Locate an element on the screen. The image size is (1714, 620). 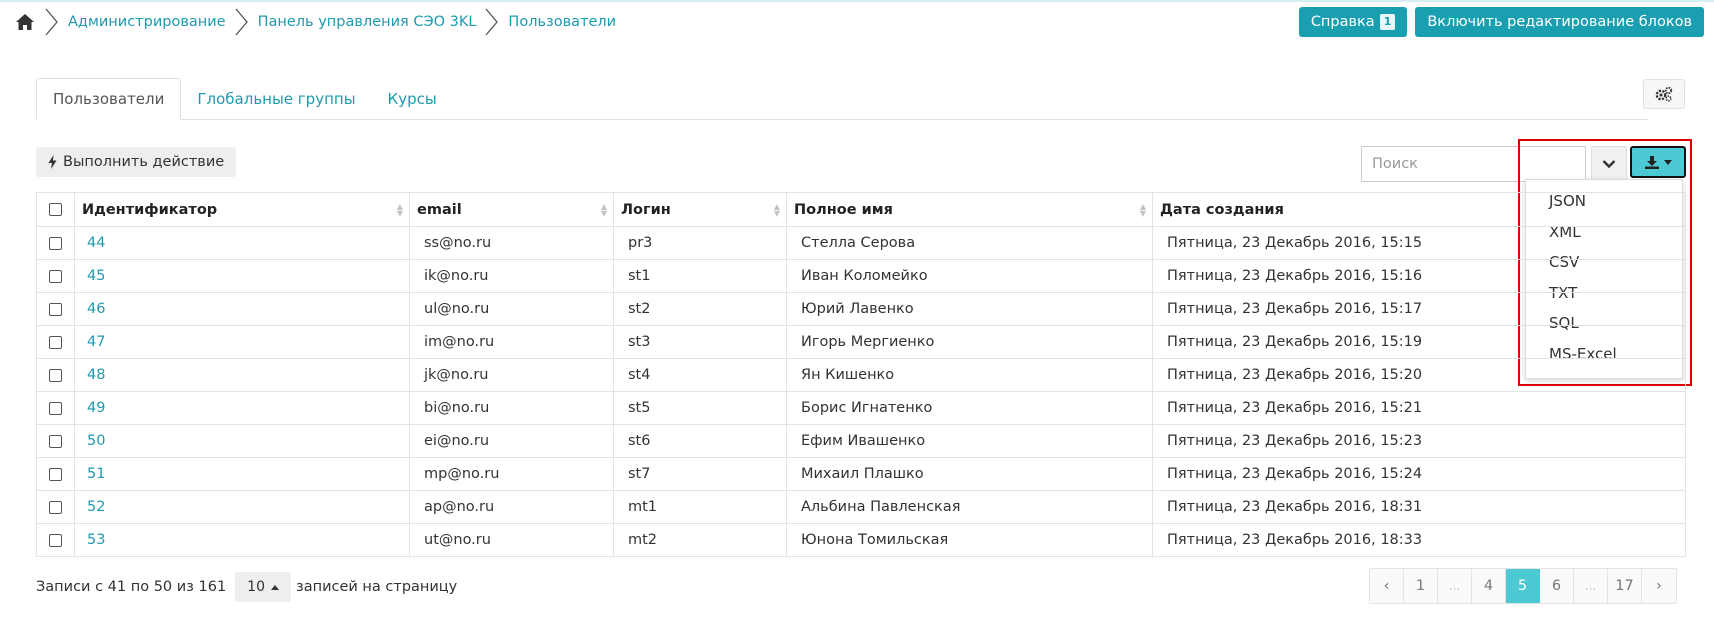
cell-id: 45 is located at coordinates (242, 276).